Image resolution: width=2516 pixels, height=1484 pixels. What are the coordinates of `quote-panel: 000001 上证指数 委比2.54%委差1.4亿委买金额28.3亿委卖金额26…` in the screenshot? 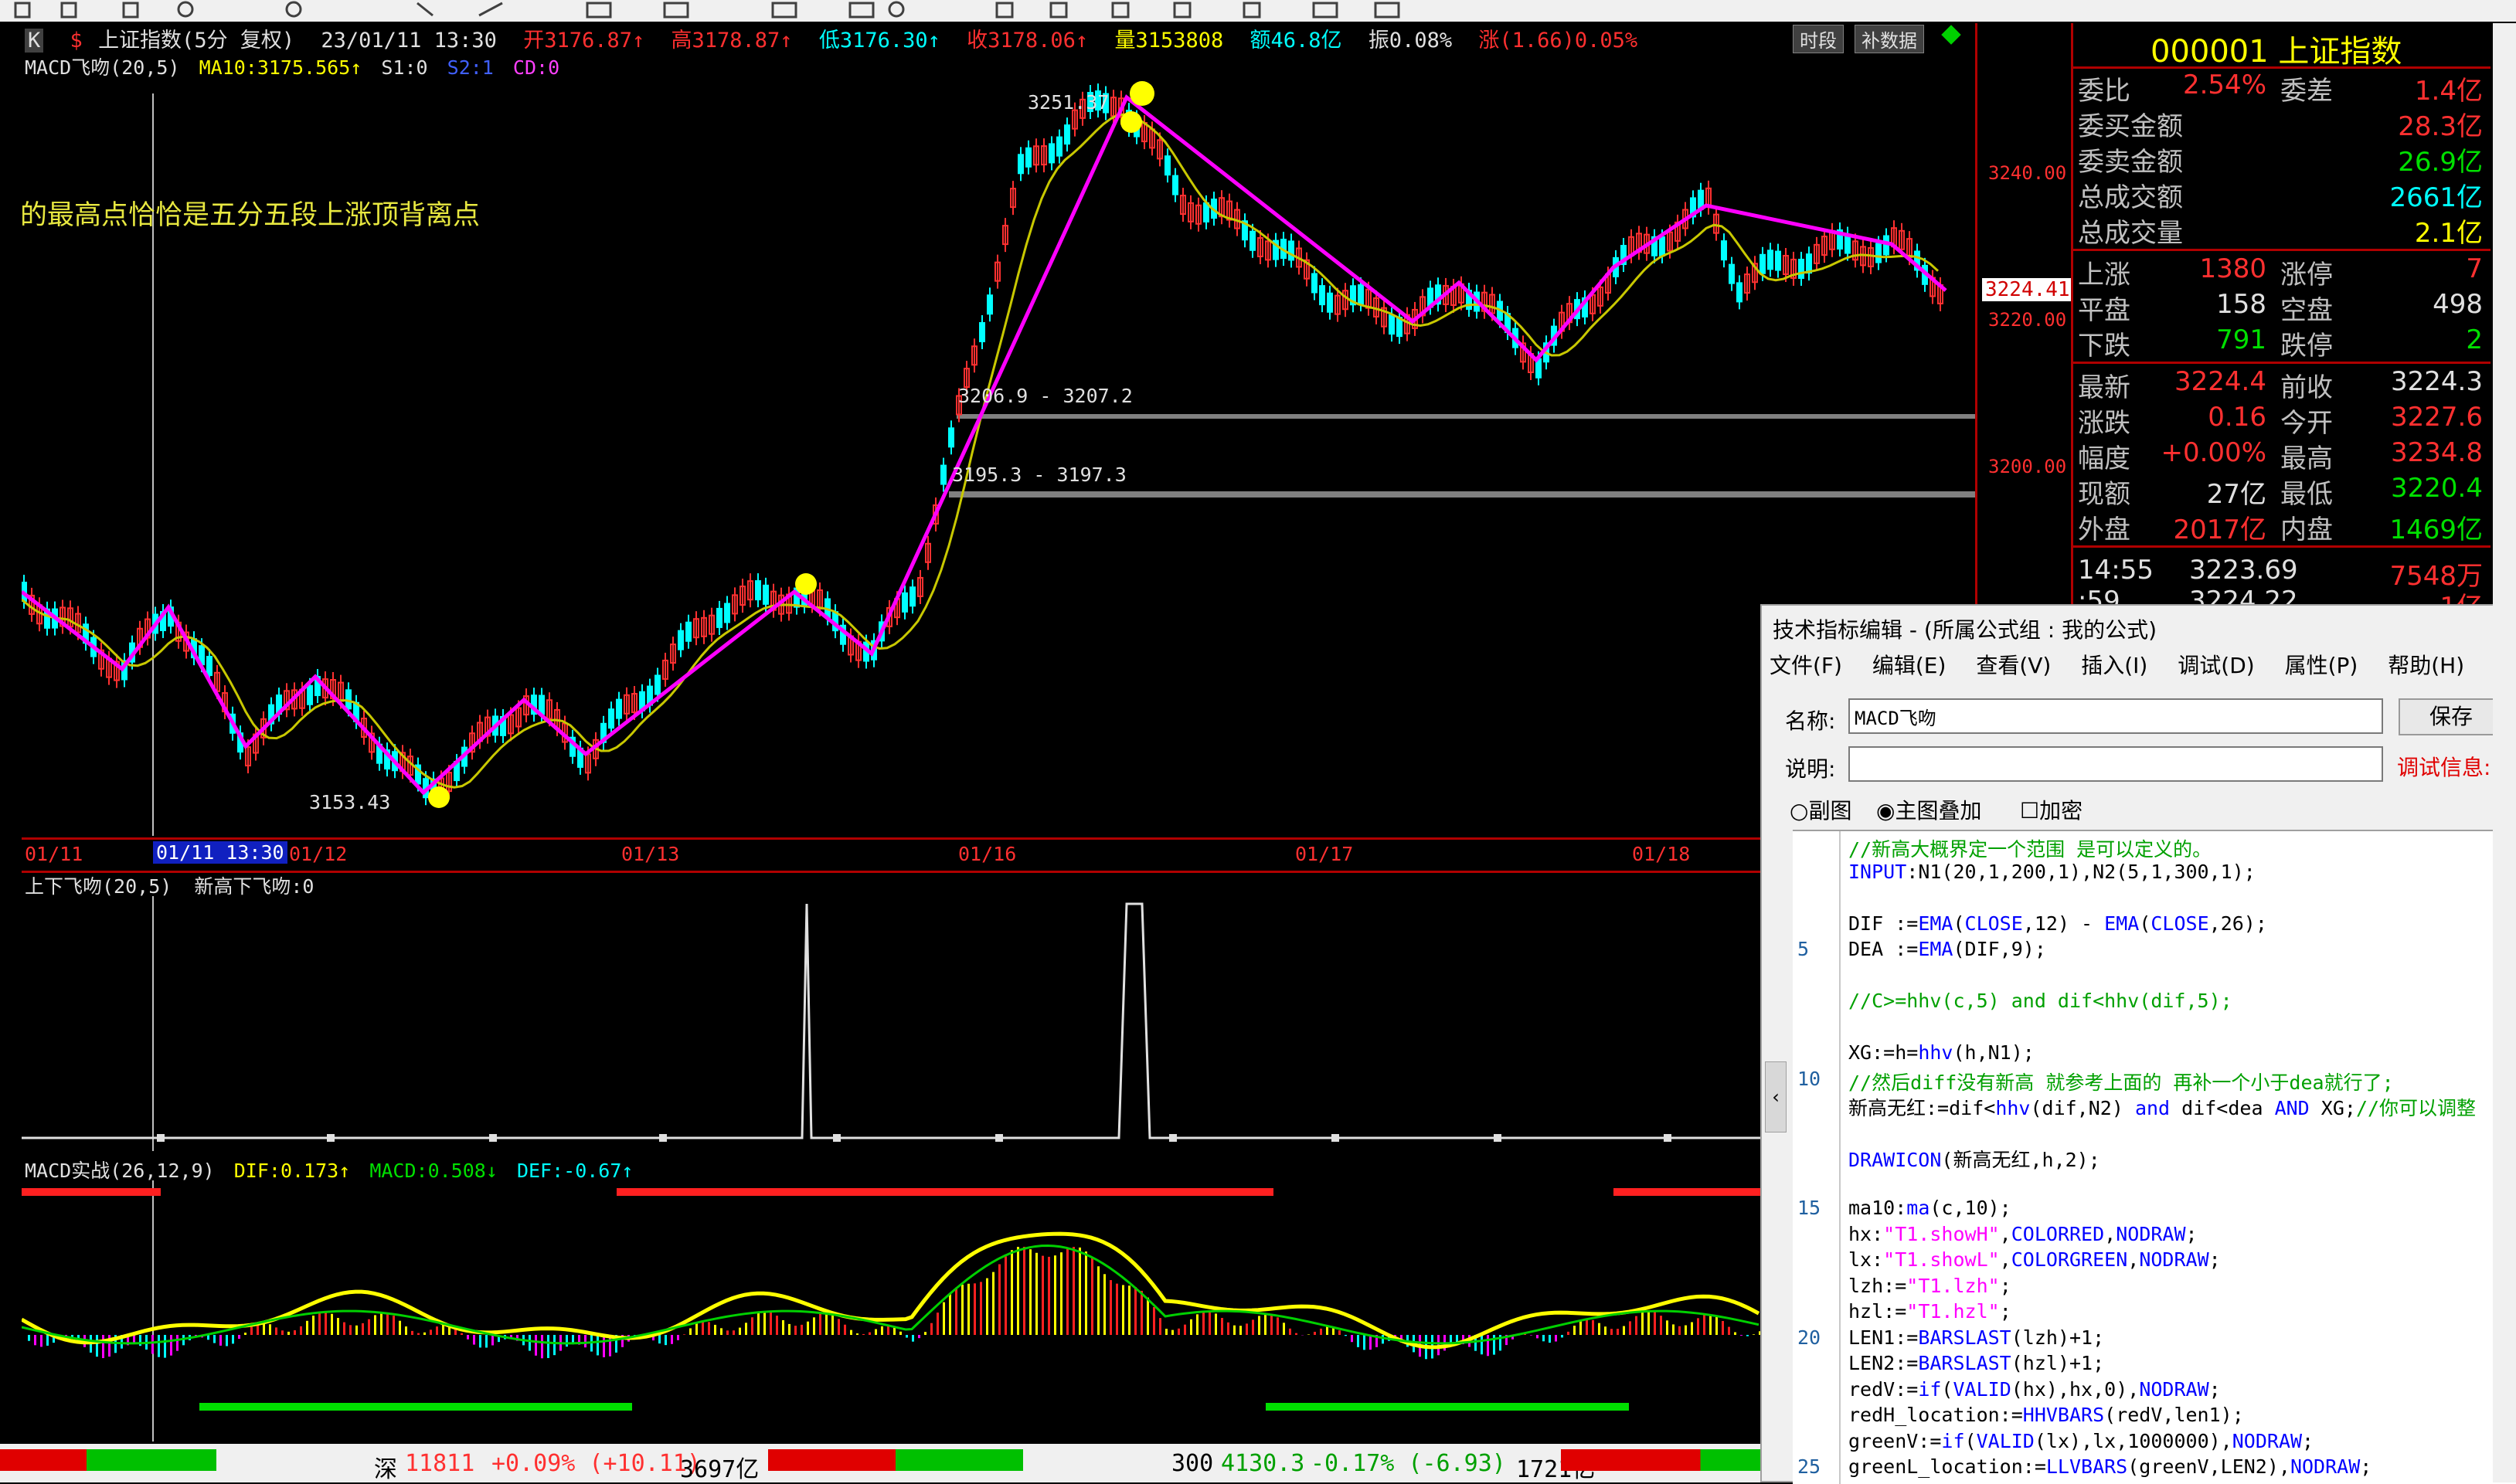 It's located at (2280, 316).